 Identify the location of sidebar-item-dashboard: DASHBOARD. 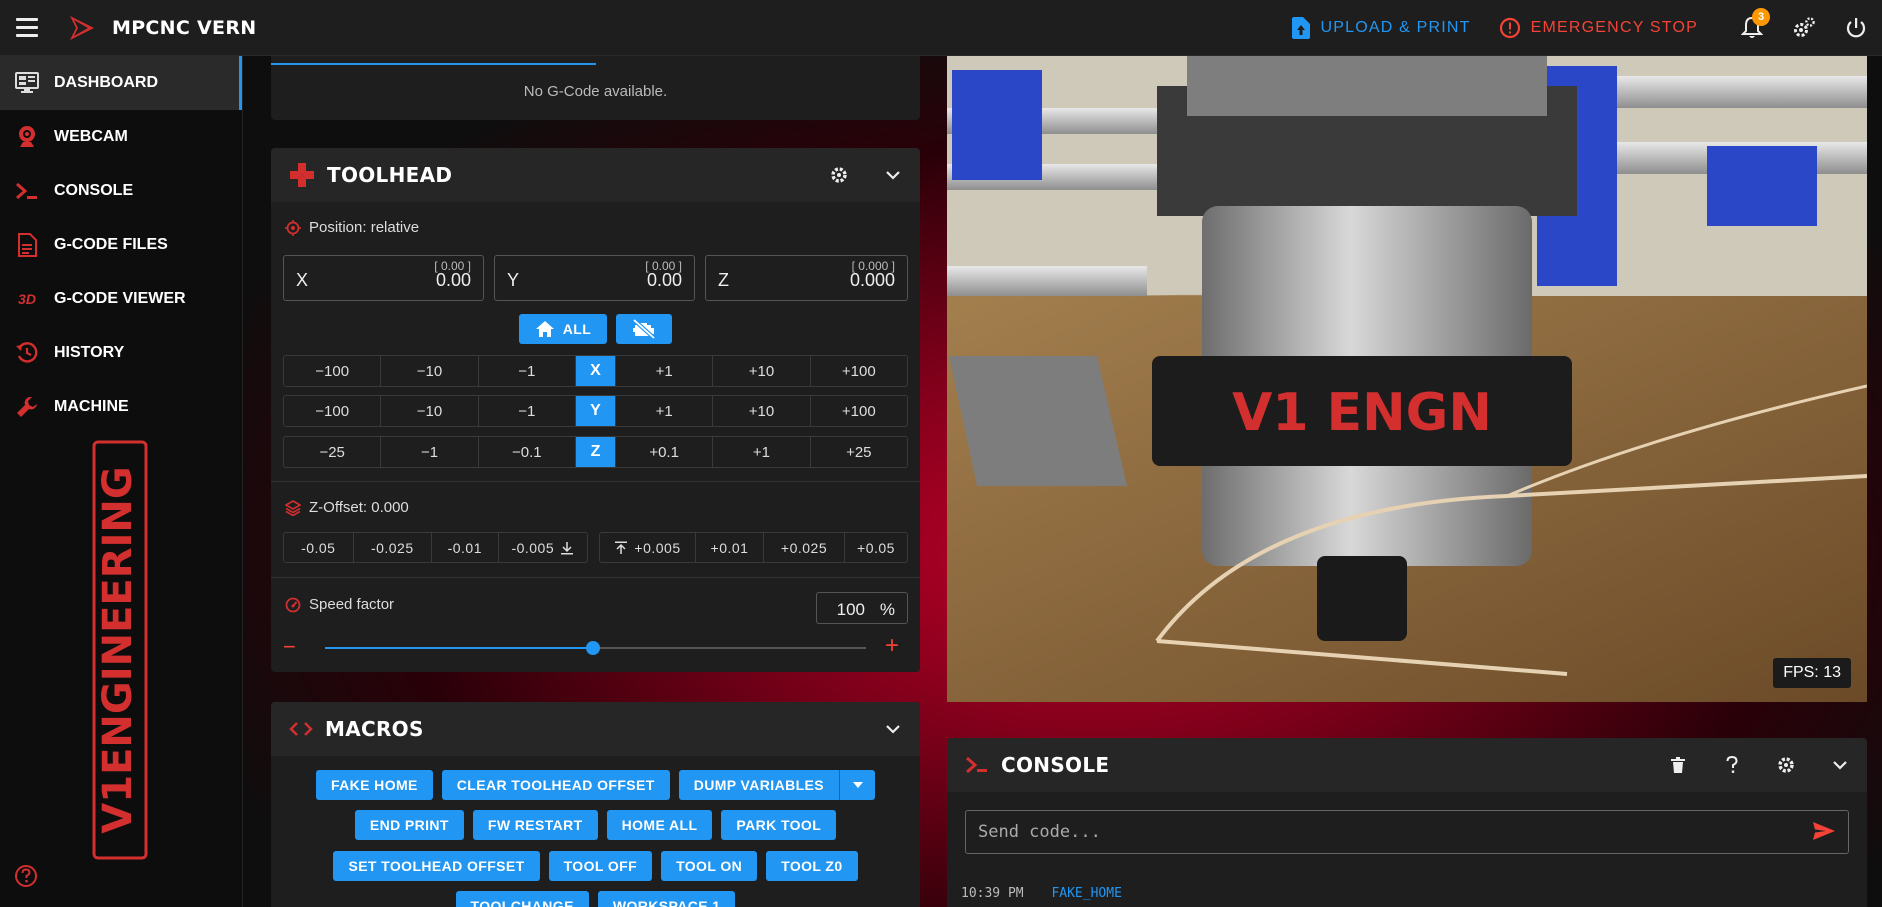
(121, 83).